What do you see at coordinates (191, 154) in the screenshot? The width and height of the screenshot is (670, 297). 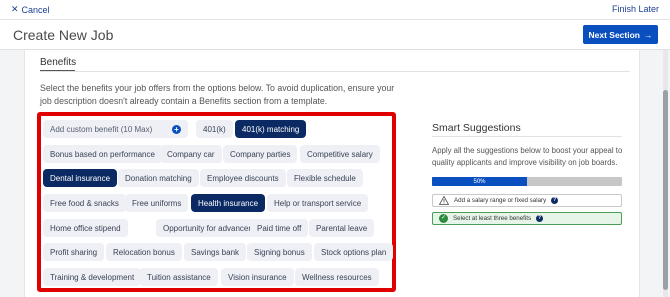 I see `benefit-chip: Company car` at bounding box center [191, 154].